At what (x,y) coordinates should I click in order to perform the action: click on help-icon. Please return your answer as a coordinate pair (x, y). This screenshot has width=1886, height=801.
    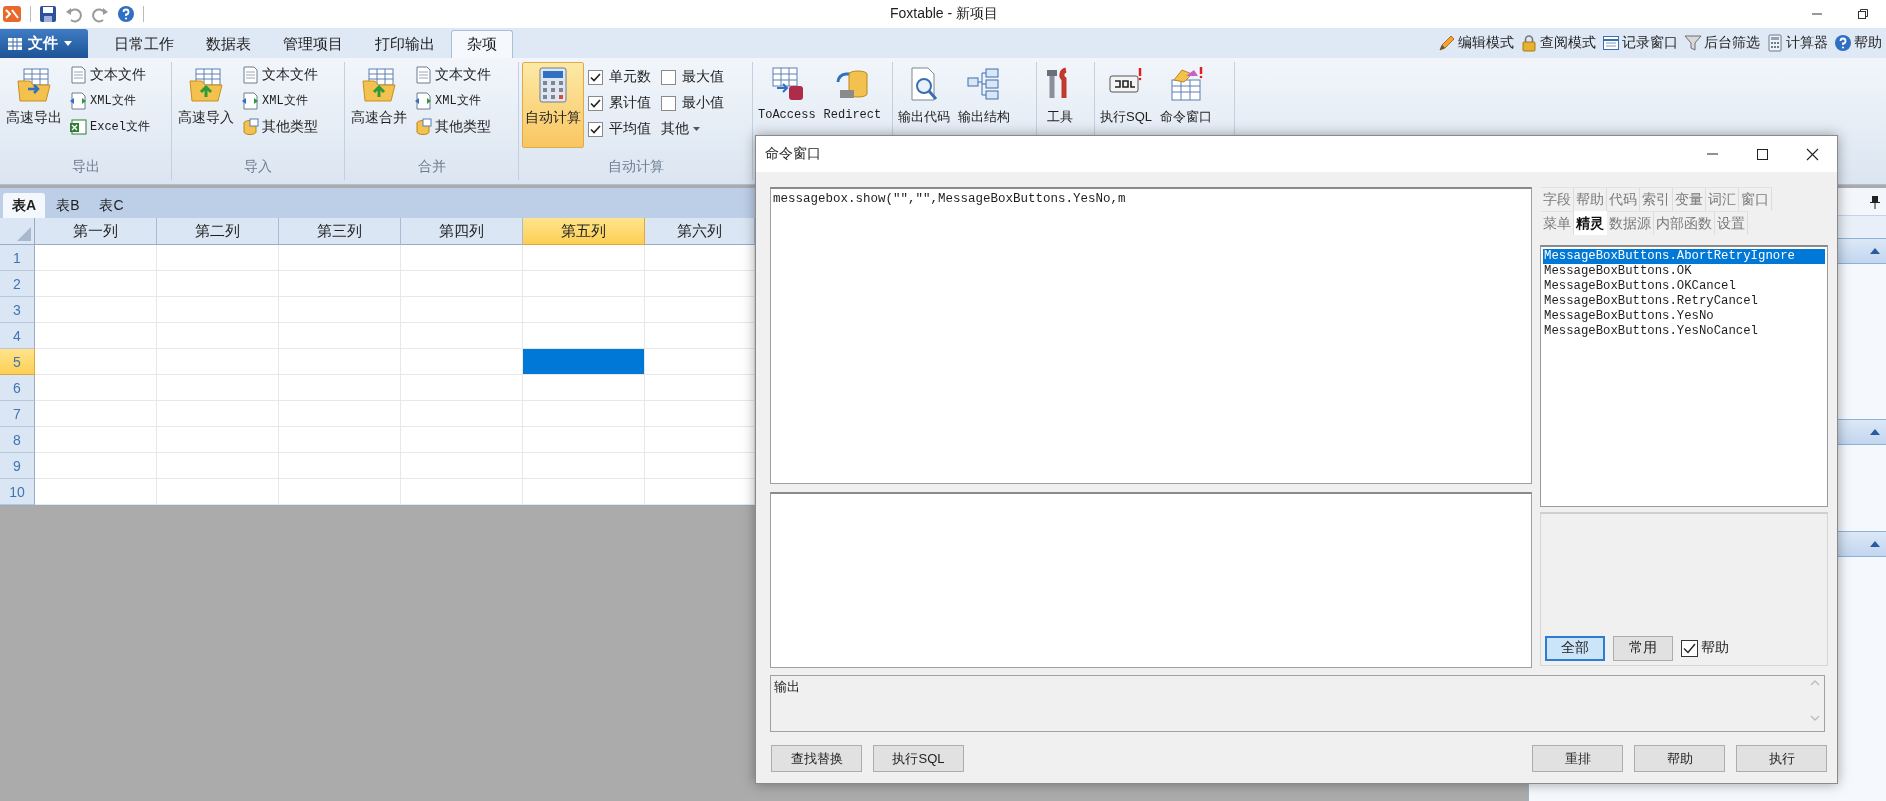
    Looking at the image, I should click on (126, 14).